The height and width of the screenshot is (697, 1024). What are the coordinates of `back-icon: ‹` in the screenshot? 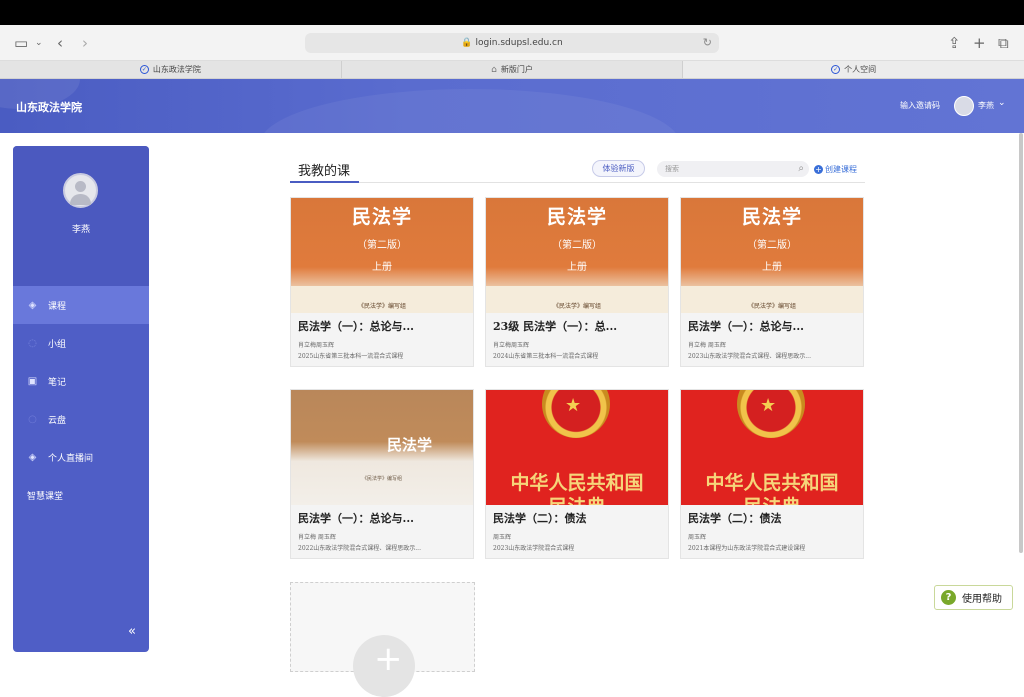 It's located at (60, 43).